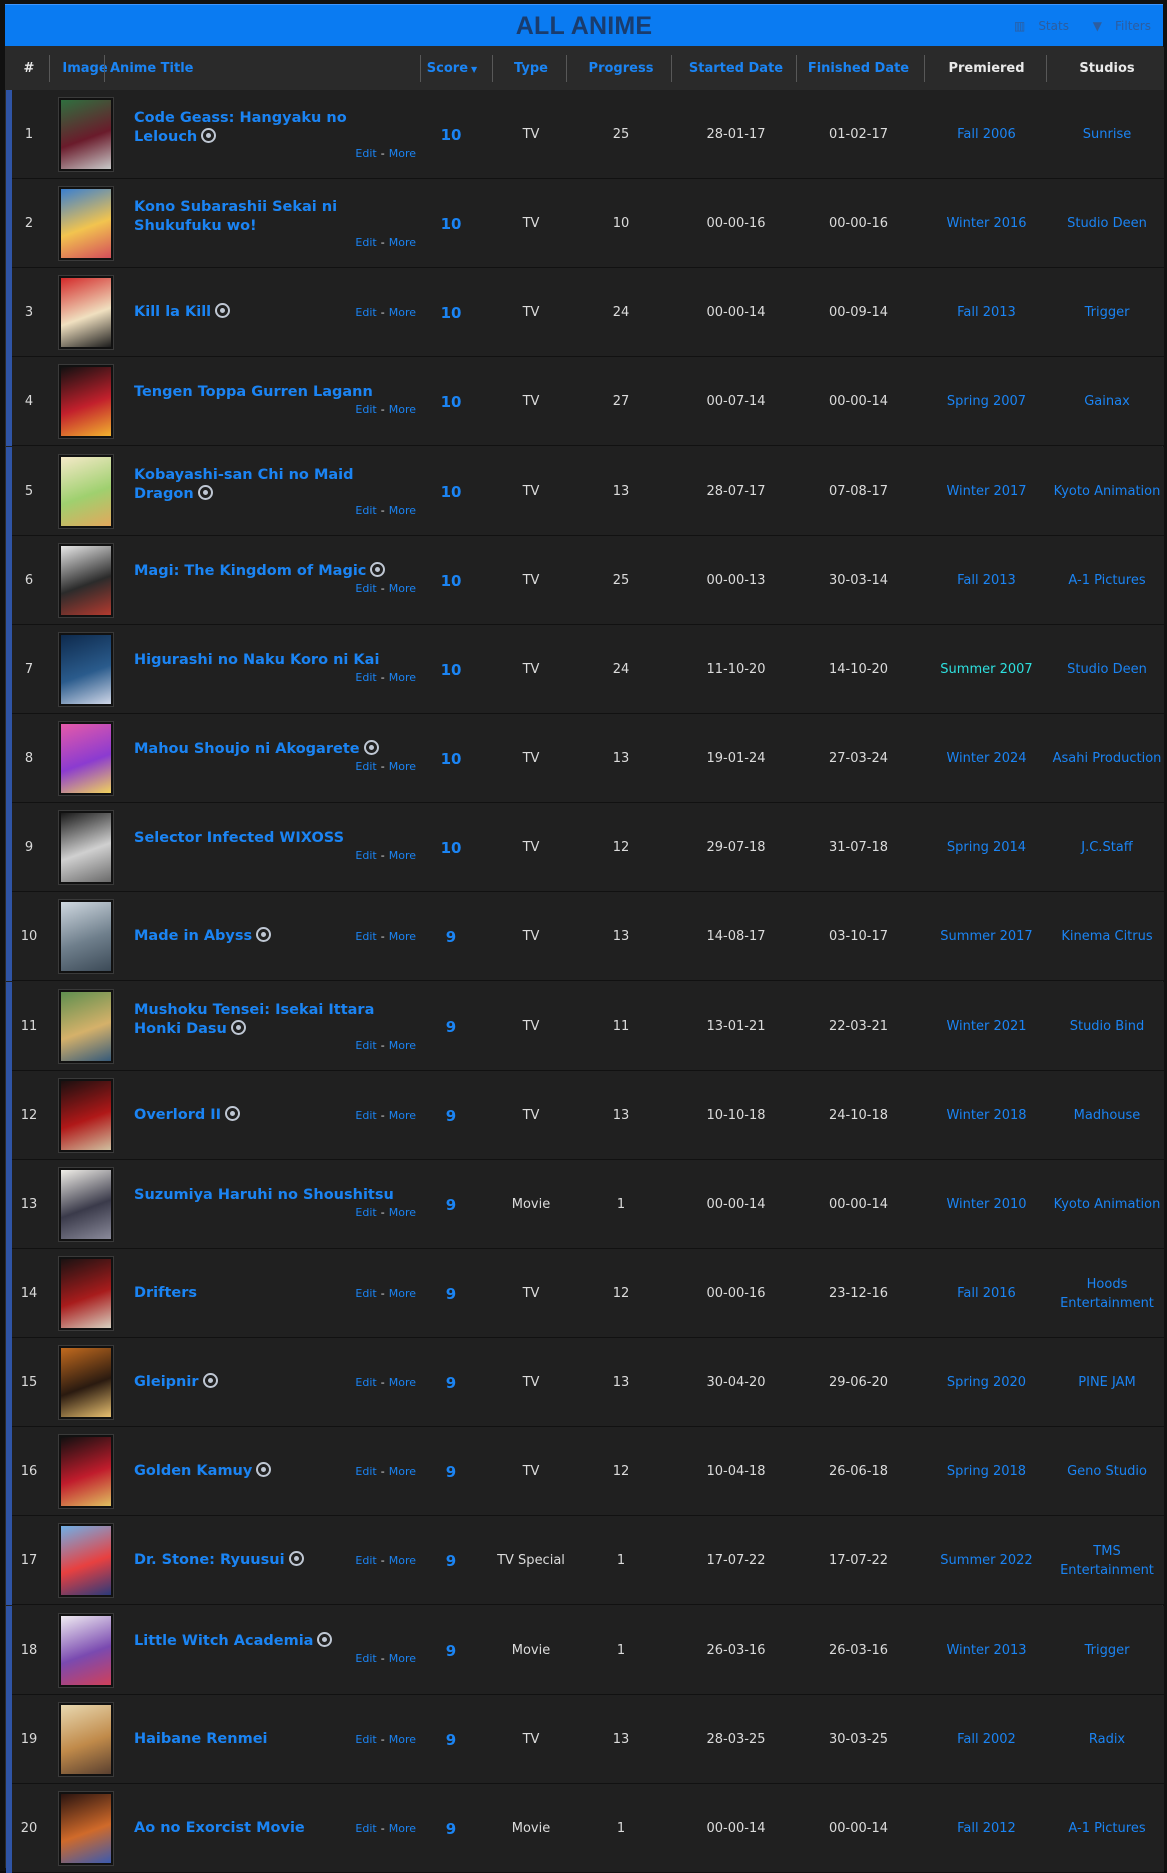 This screenshot has width=1167, height=1873. What do you see at coordinates (274, 749) in the screenshot?
I see `anime-title-link: Mahou Shoujo ni Akogarete` at bounding box center [274, 749].